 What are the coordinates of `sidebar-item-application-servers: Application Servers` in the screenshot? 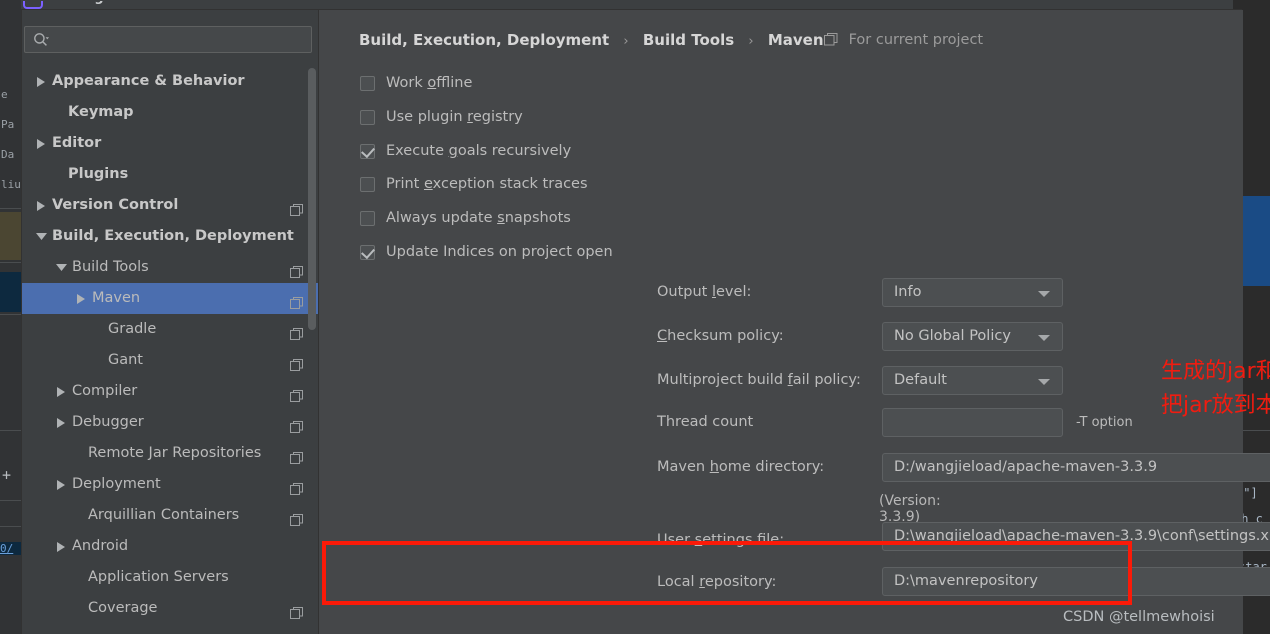 It's located at (170, 577).